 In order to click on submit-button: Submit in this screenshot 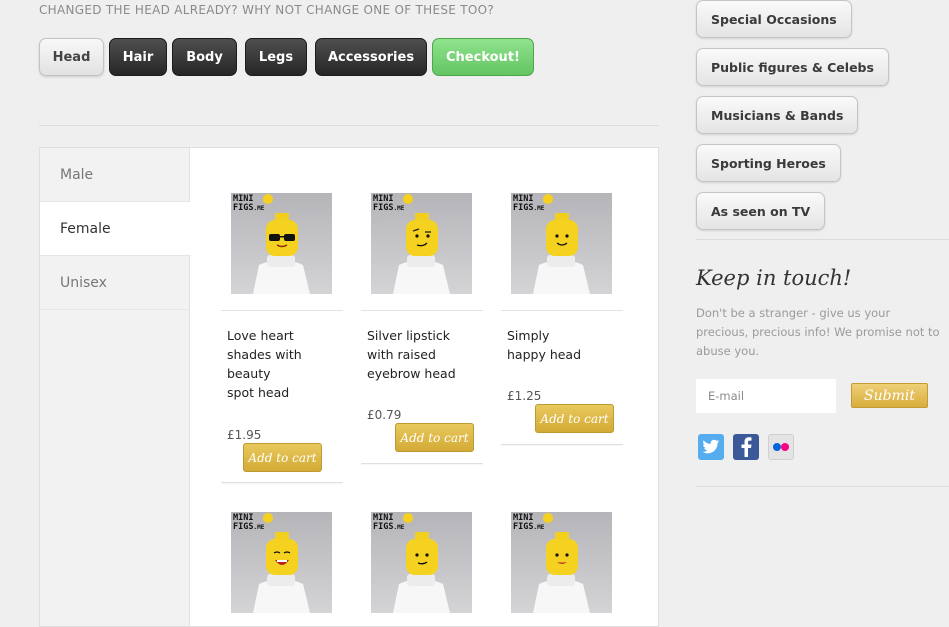, I will do `click(889, 395)`.